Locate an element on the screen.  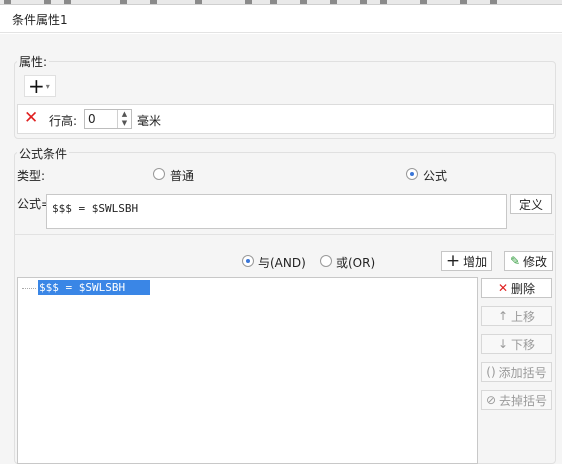
spinner-arrows: ▲ ▼ is located at coordinates (124, 119).